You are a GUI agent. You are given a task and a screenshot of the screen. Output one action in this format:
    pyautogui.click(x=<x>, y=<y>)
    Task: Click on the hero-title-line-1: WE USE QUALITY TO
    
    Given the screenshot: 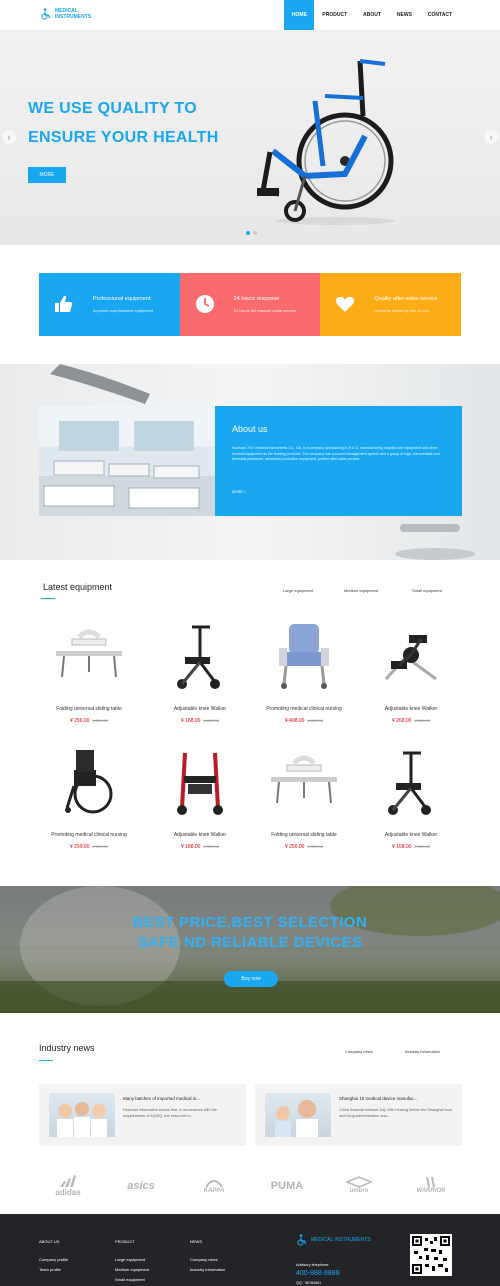 What is the action you would take?
    pyautogui.click(x=112, y=108)
    